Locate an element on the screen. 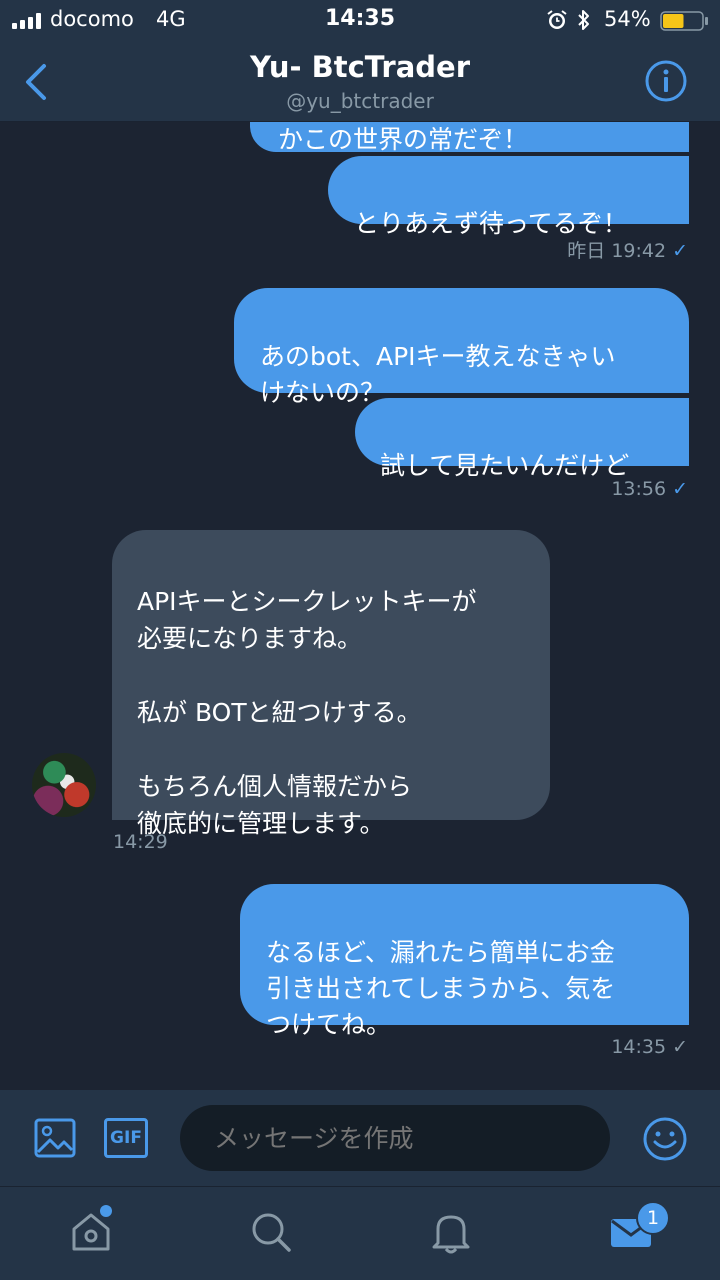  bottom-tab-bar: 1 is located at coordinates (360, 1233).